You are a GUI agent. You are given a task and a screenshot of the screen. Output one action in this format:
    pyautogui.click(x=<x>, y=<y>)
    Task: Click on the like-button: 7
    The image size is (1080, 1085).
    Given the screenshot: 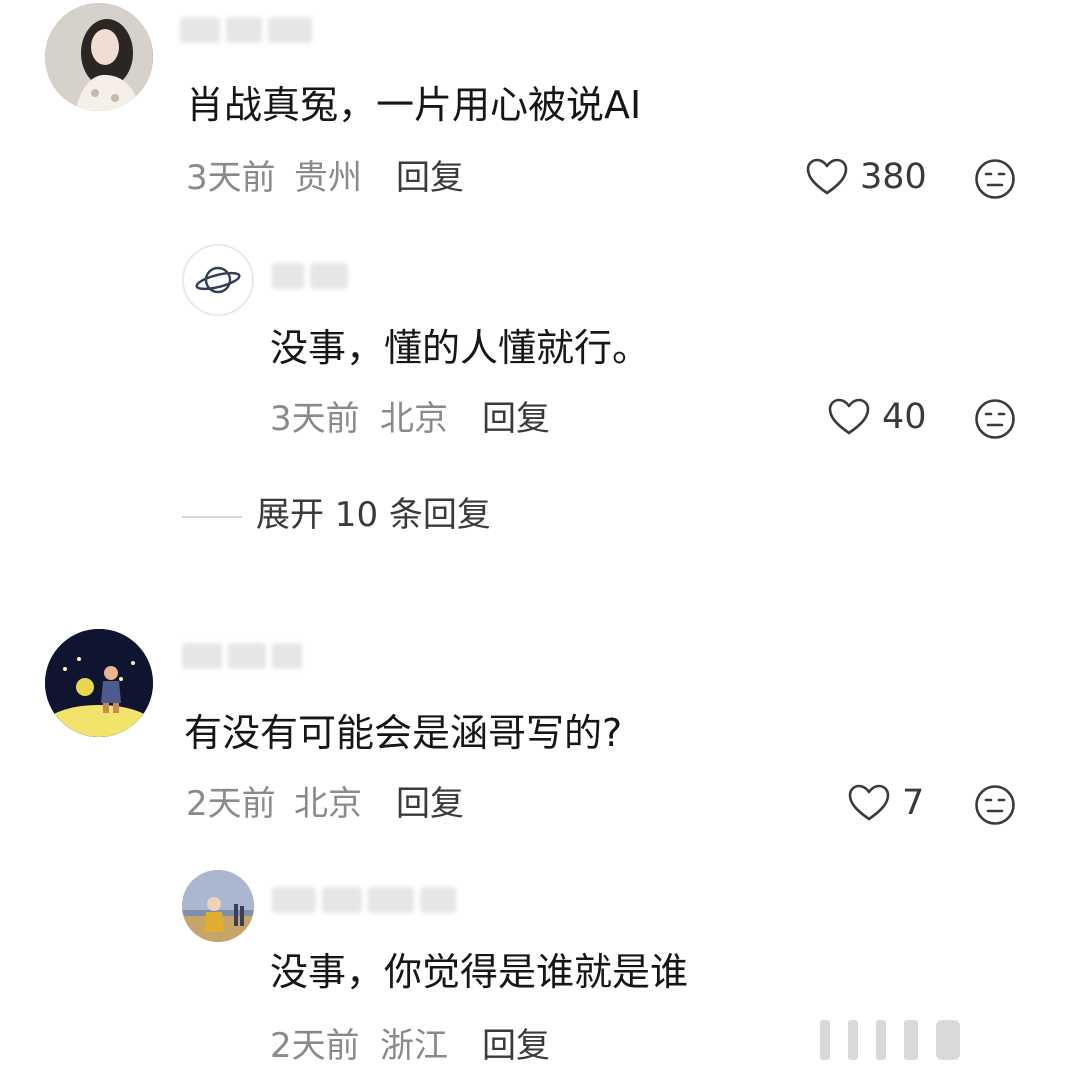 What is the action you would take?
    pyautogui.click(x=886, y=803)
    